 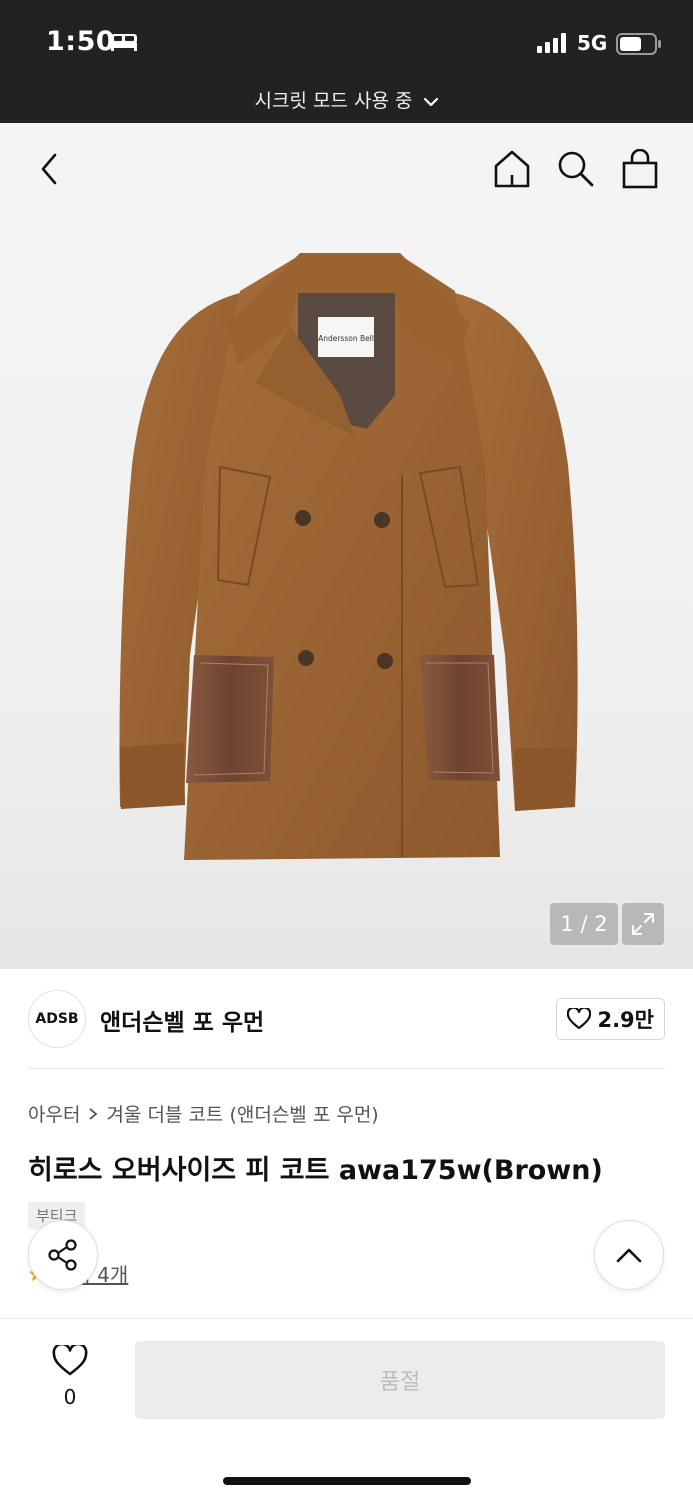 I want to click on brand-like-button: 2.9만, so click(x=610, y=1019).